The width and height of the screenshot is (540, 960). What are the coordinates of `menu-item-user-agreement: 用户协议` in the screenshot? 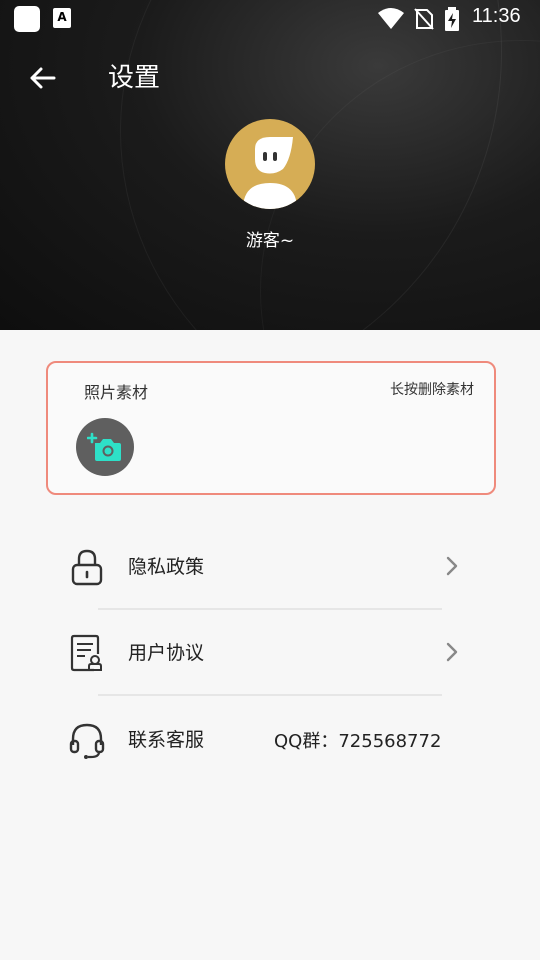 It's located at (269, 652).